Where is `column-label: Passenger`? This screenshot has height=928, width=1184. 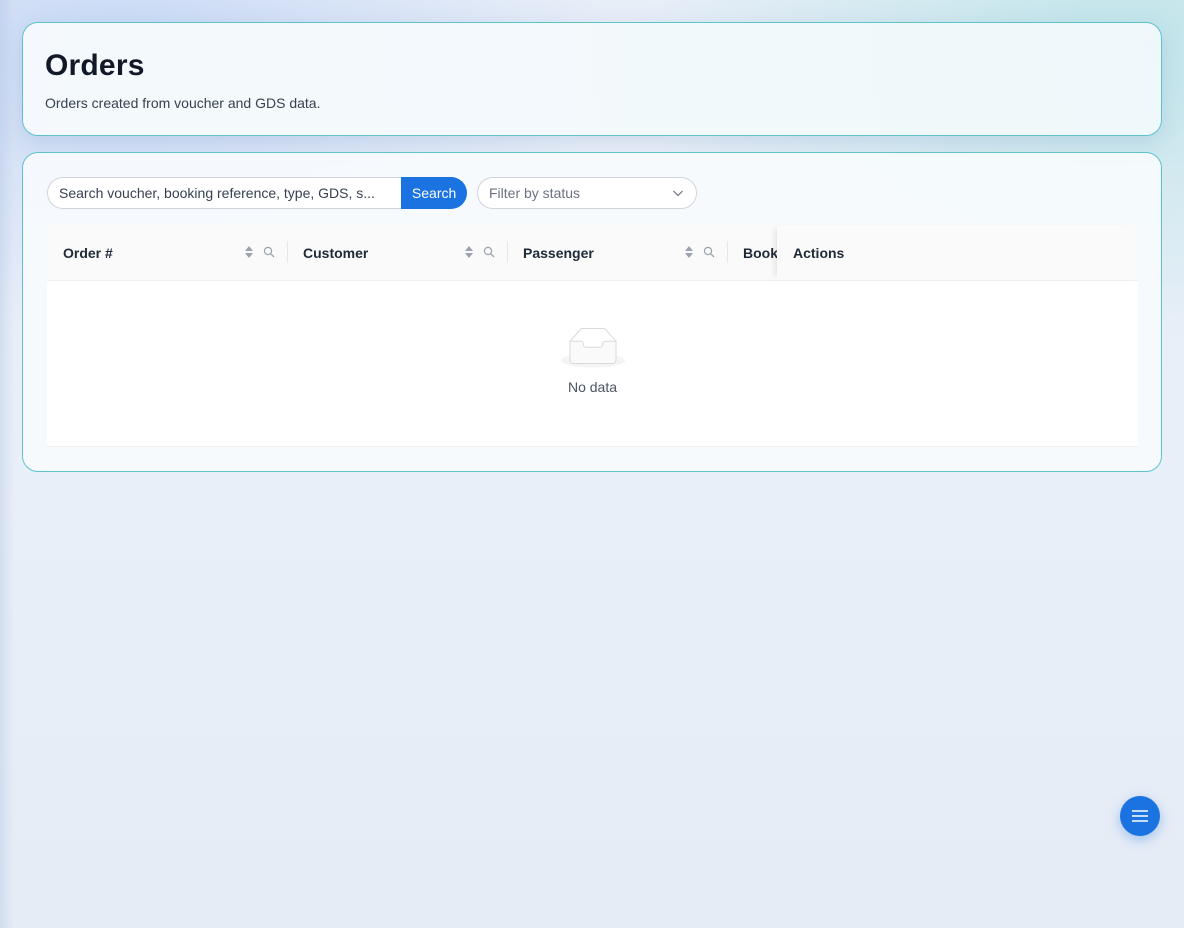
column-label: Passenger is located at coordinates (558, 252).